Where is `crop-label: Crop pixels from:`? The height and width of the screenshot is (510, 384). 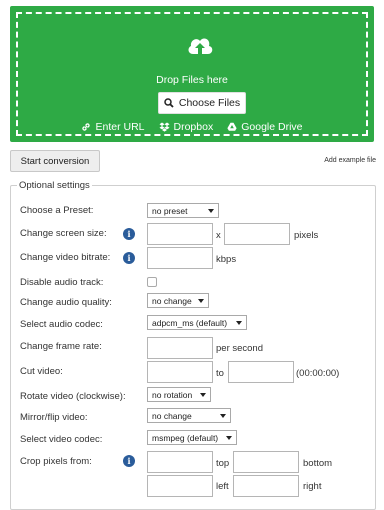
crop-label: Crop pixels from: is located at coordinates (56, 461).